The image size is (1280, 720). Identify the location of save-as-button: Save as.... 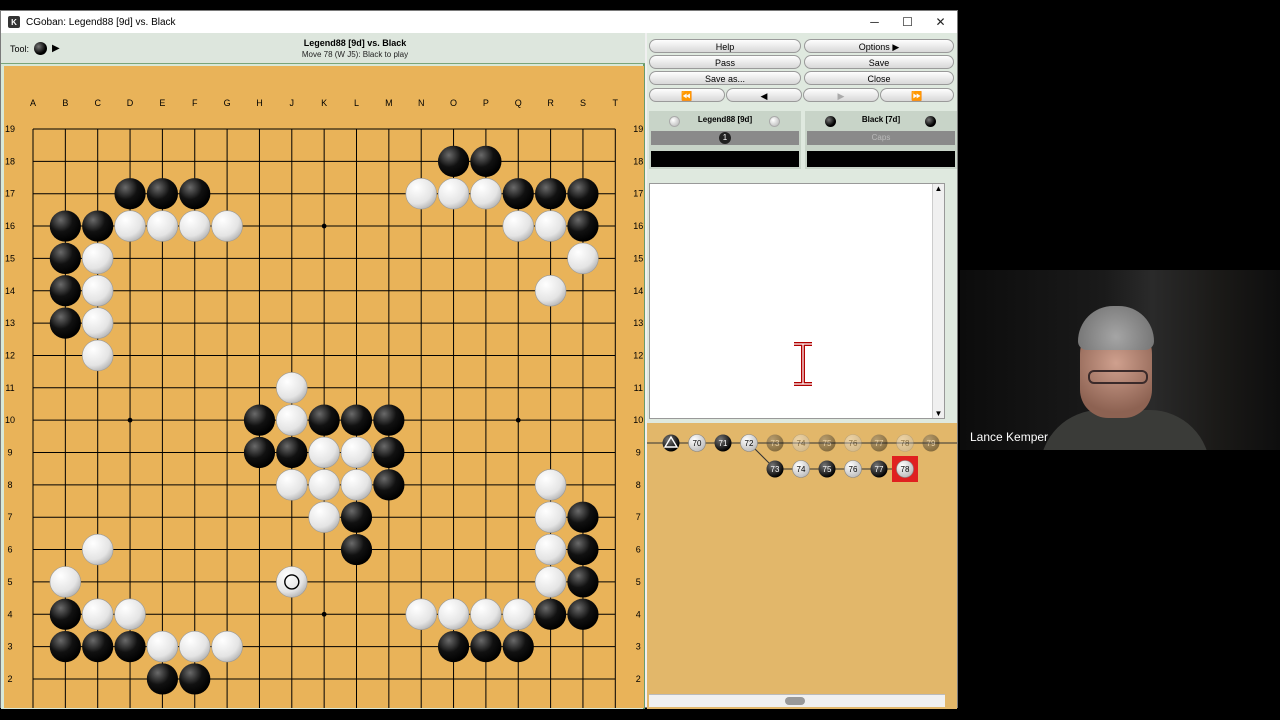
(725, 78).